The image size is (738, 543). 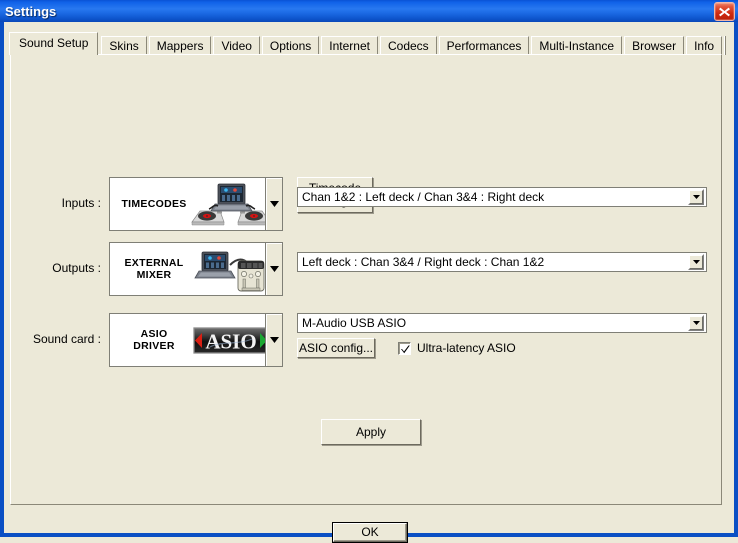 What do you see at coordinates (696, 197) in the screenshot?
I see `inputs-channel-arrow` at bounding box center [696, 197].